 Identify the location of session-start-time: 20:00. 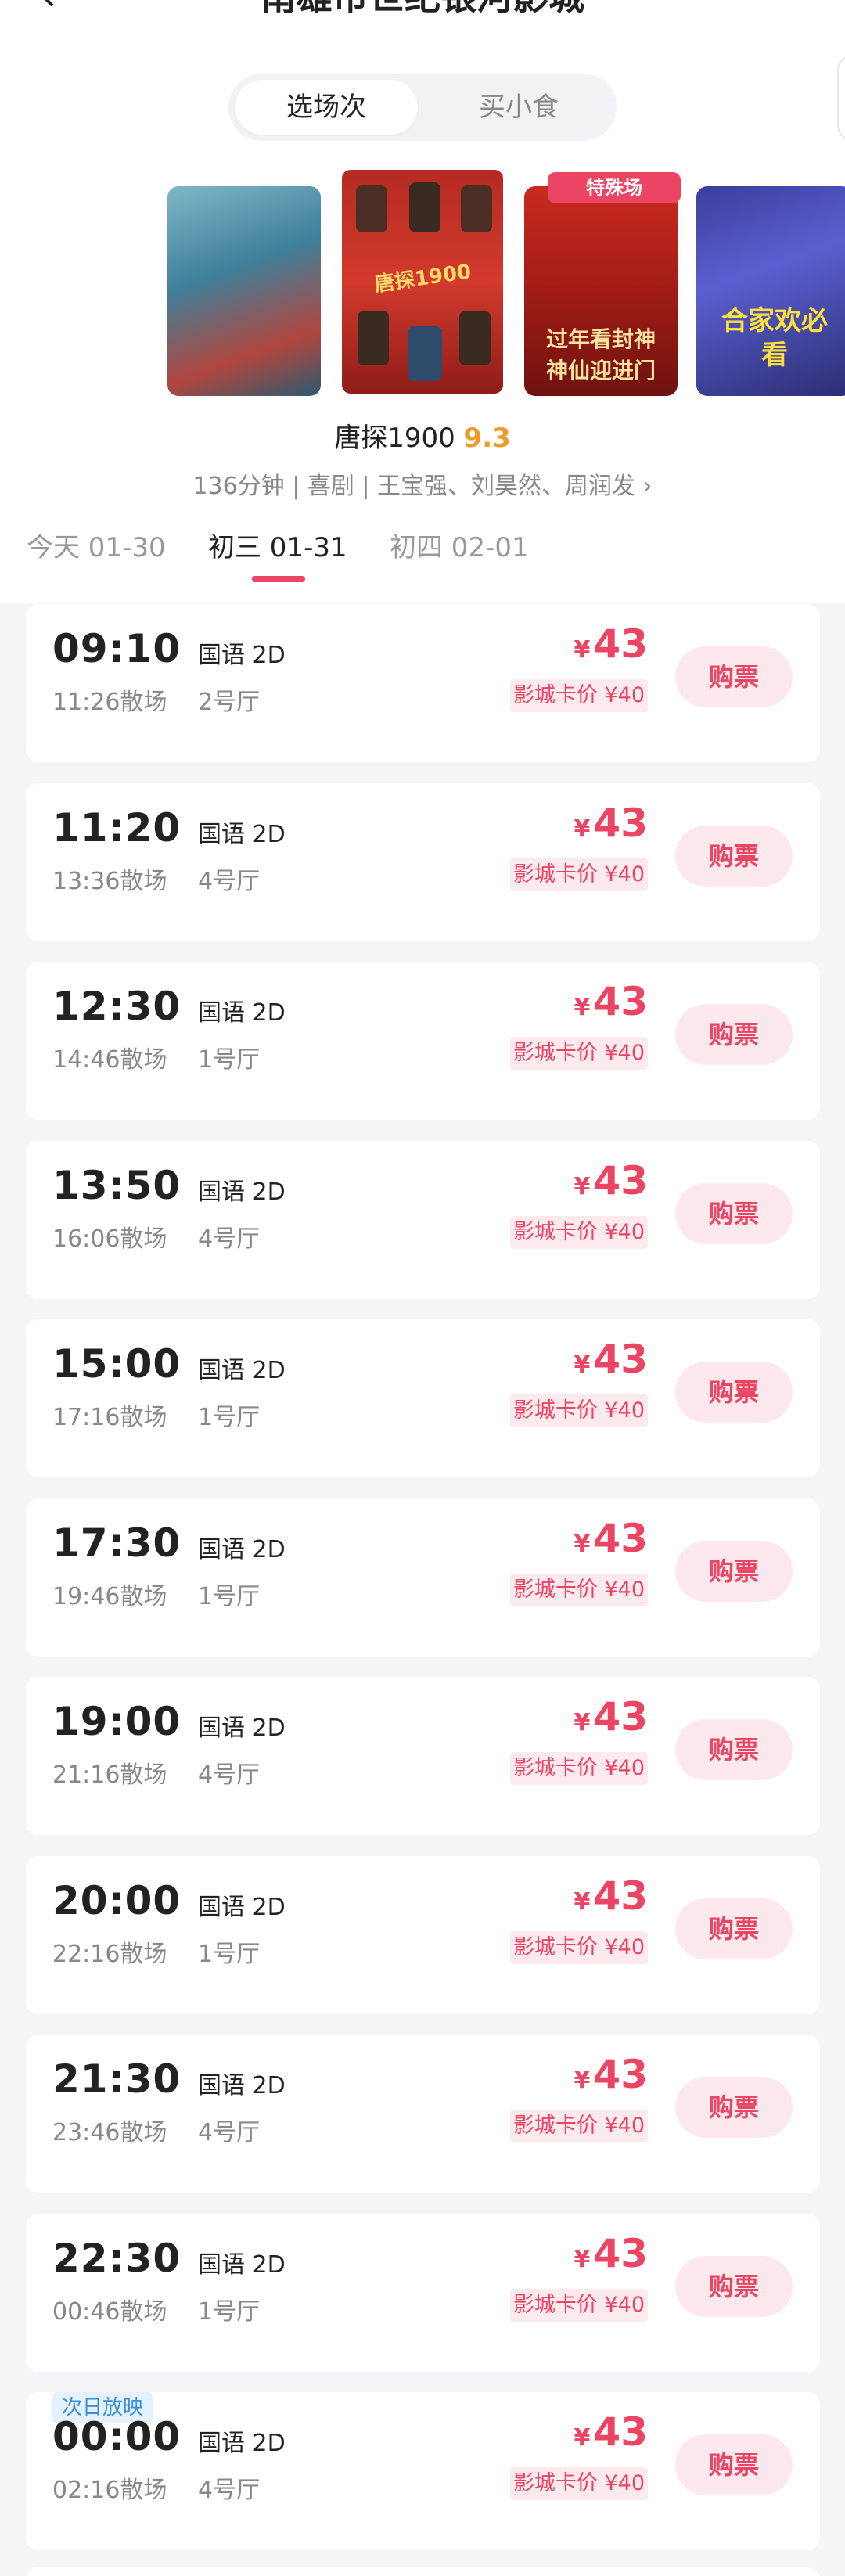
(117, 1901).